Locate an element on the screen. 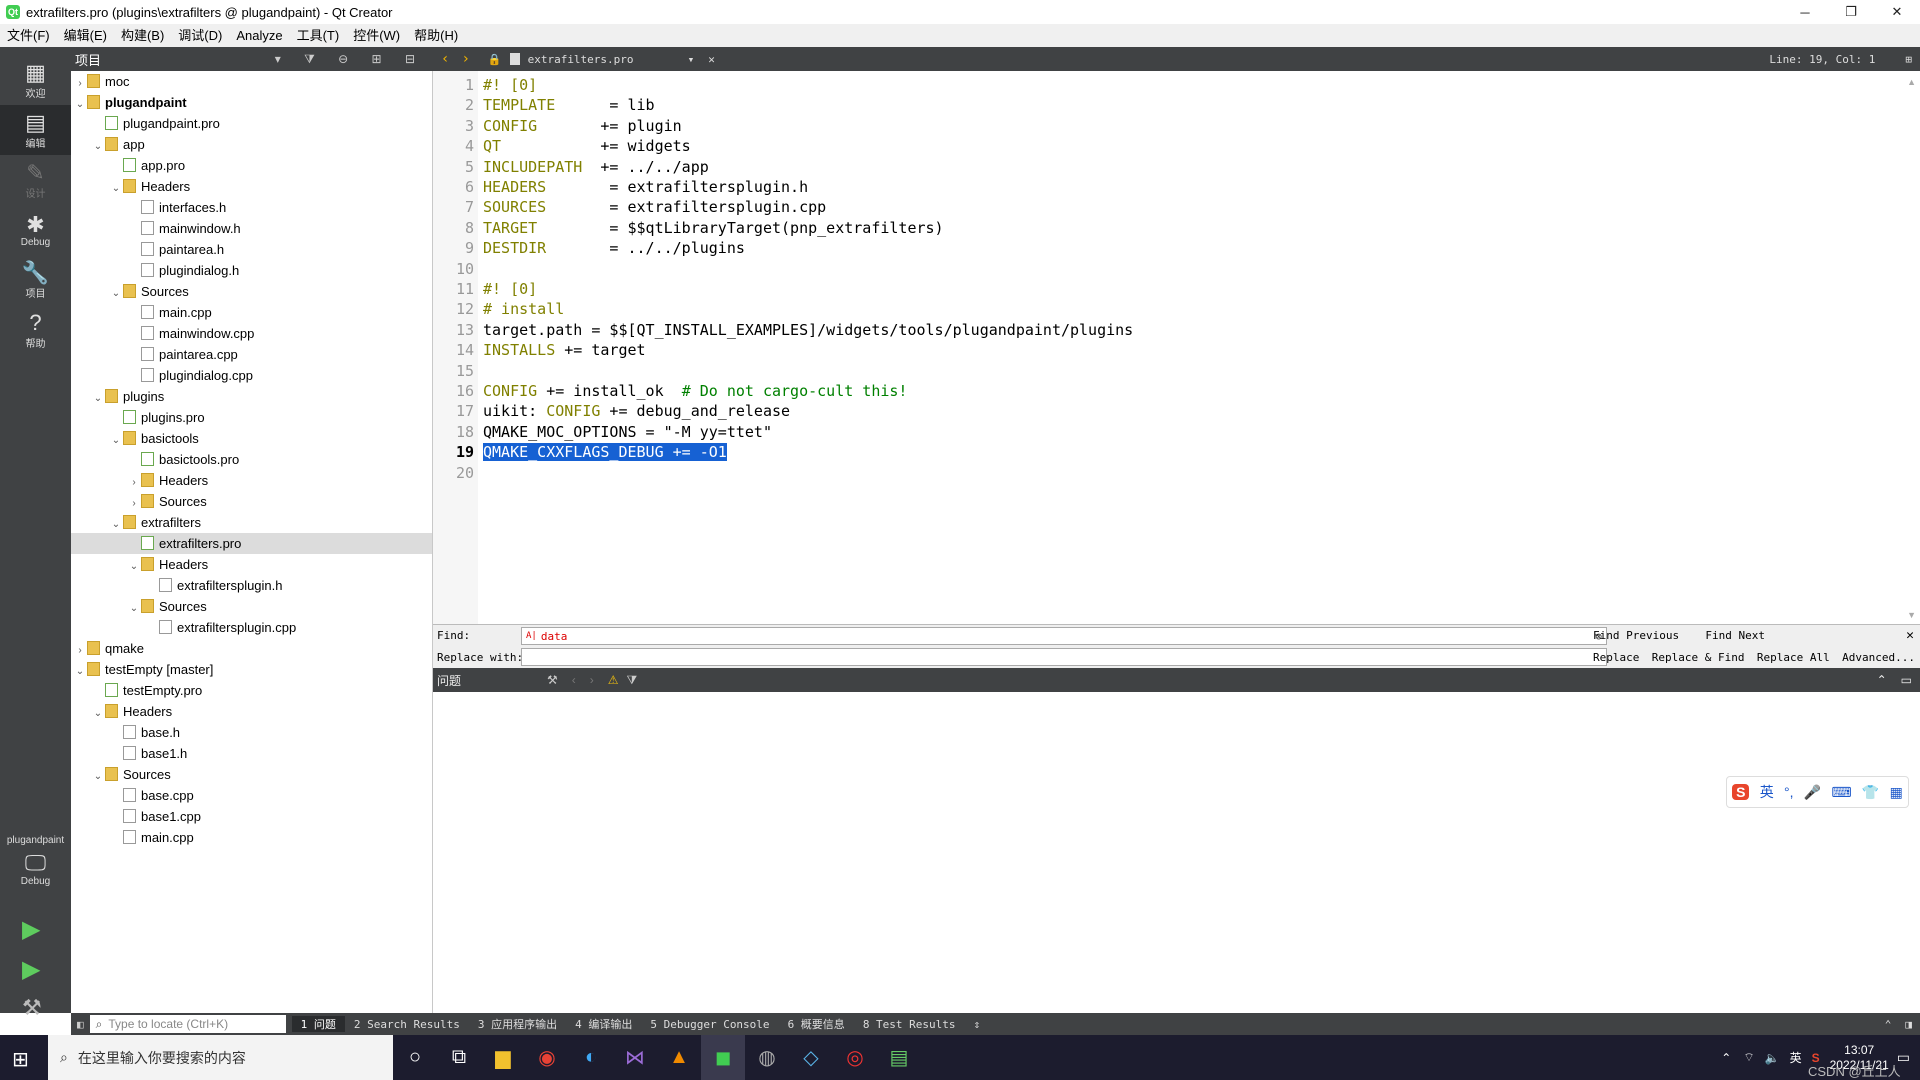  find-previous-button: Find Previous is located at coordinates (1636, 635).